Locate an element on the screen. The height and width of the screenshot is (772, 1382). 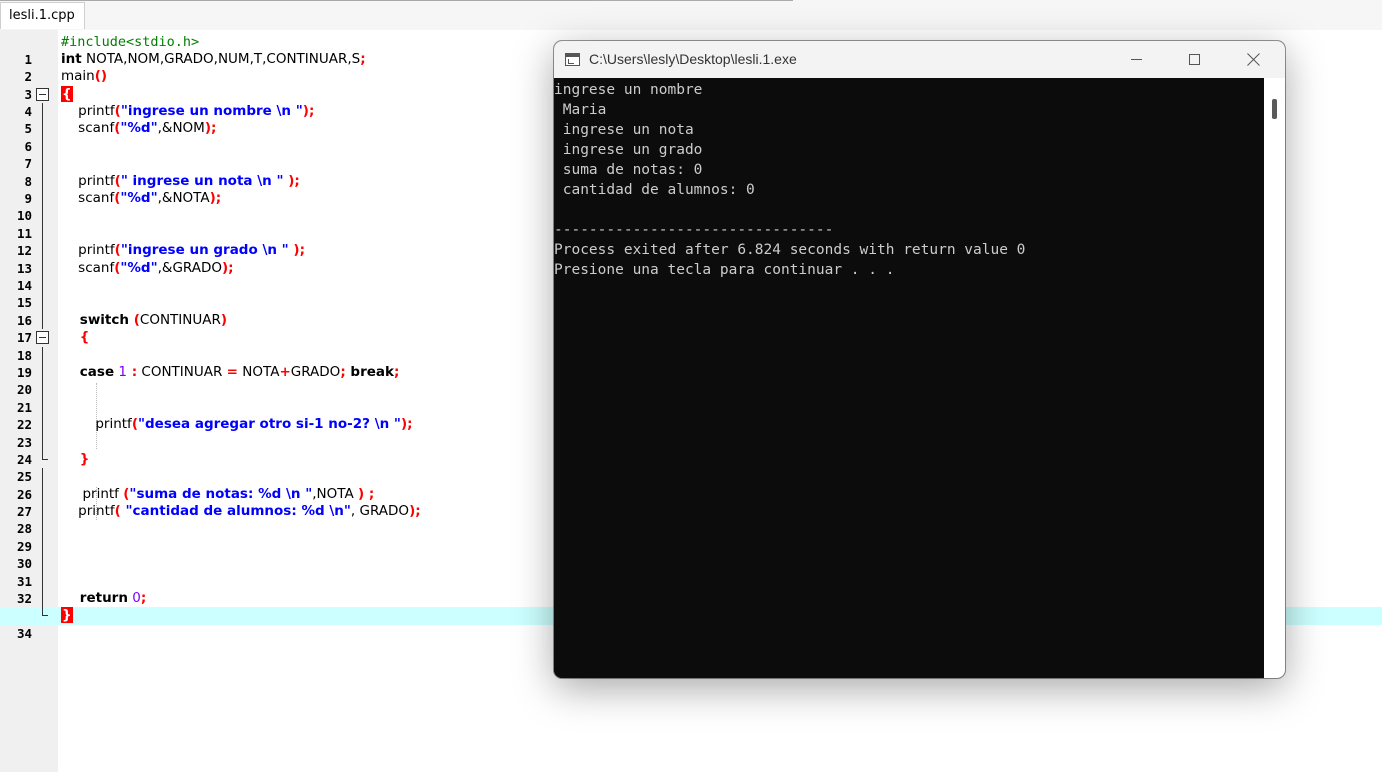
minimize-button is located at coordinates (1137, 59).